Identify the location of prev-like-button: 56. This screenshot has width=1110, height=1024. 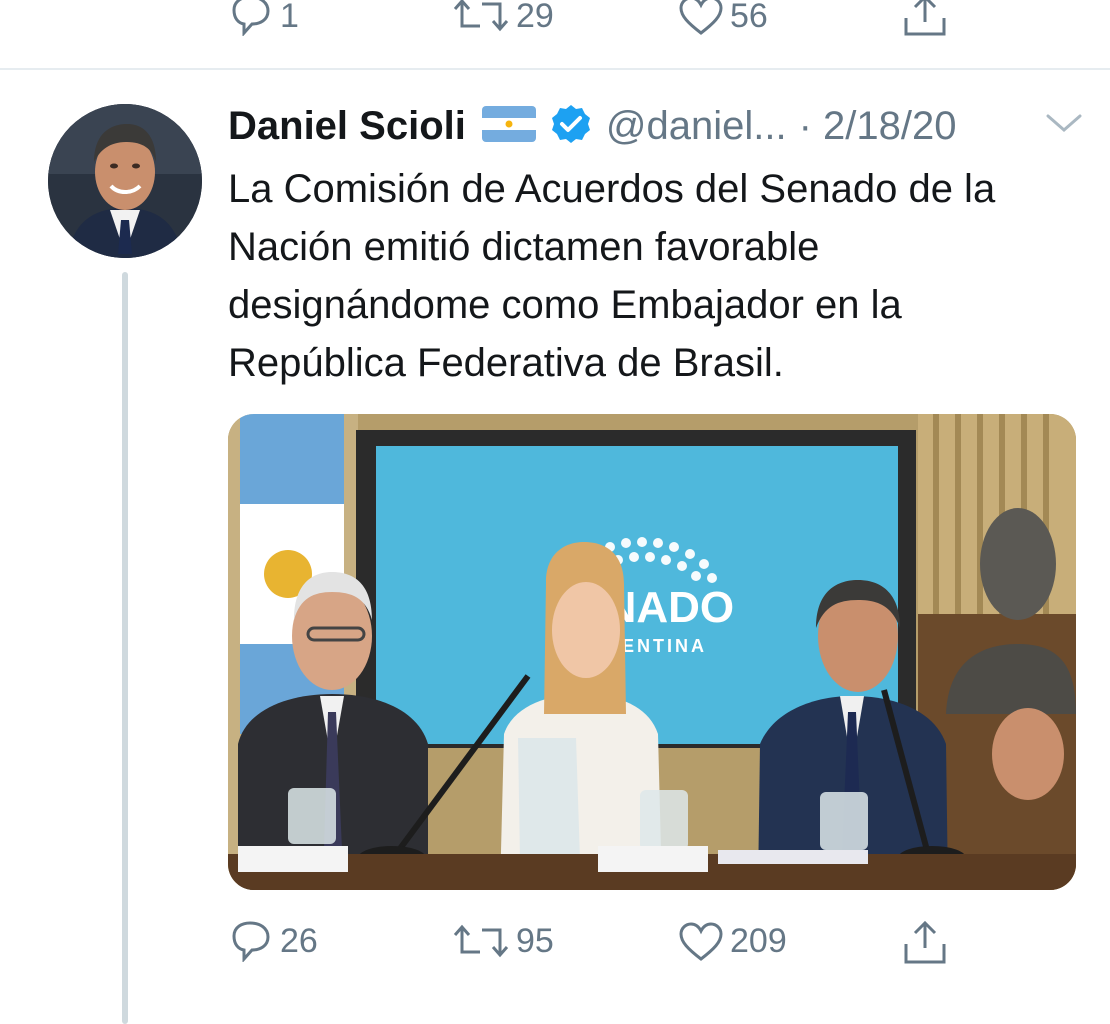
(723, 18).